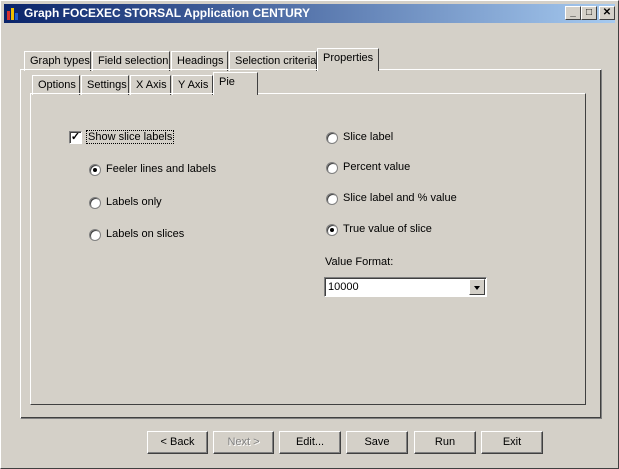 The image size is (619, 469). What do you see at coordinates (243, 442) in the screenshot?
I see `next-button: Next >` at bounding box center [243, 442].